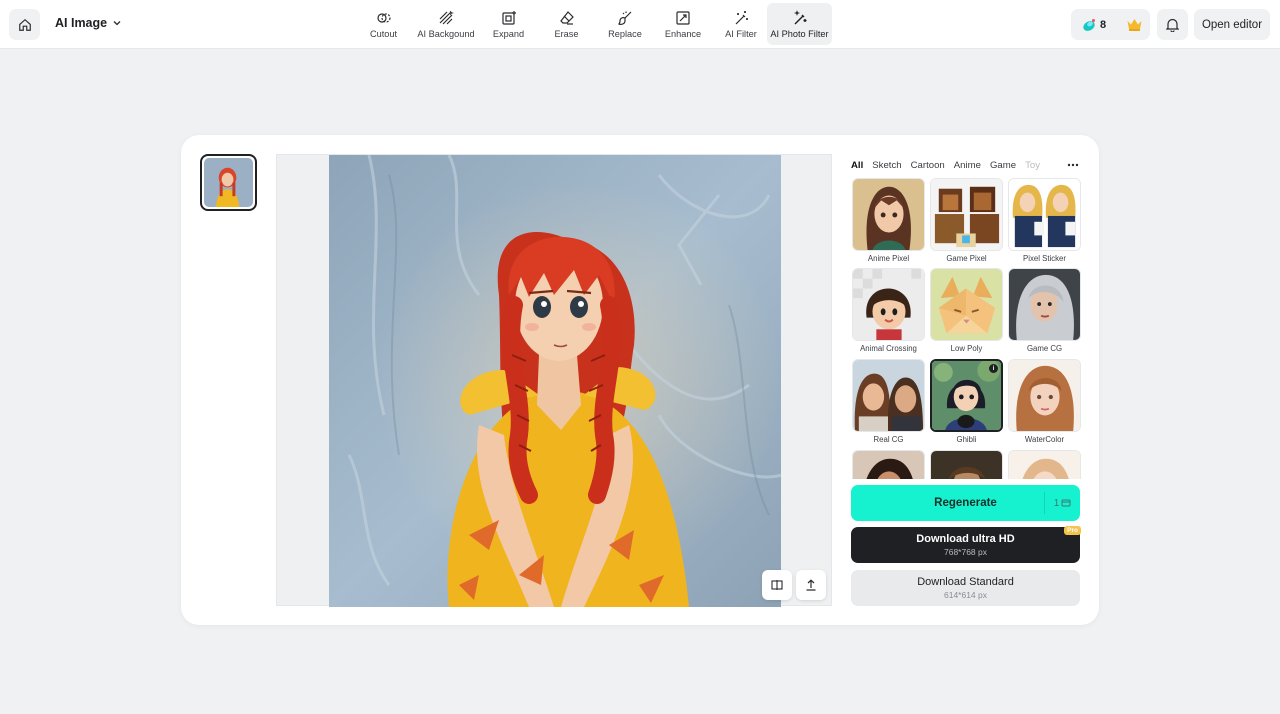 The width and height of the screenshot is (1280, 714). I want to click on download-ultra-hd-button: Download ultra HD 768*768 px Pro, so click(966, 544).